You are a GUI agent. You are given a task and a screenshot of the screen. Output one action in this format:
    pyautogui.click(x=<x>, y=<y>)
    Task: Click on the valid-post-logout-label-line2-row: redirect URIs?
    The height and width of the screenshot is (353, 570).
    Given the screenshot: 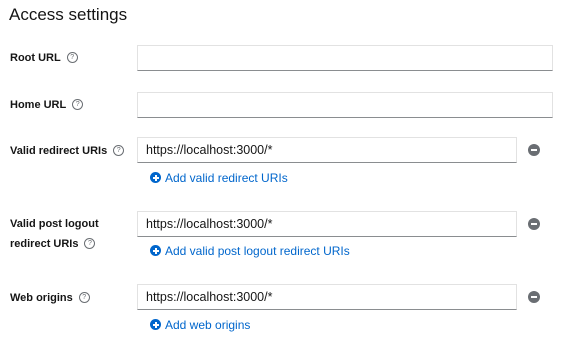 What is the action you would take?
    pyautogui.click(x=54, y=244)
    